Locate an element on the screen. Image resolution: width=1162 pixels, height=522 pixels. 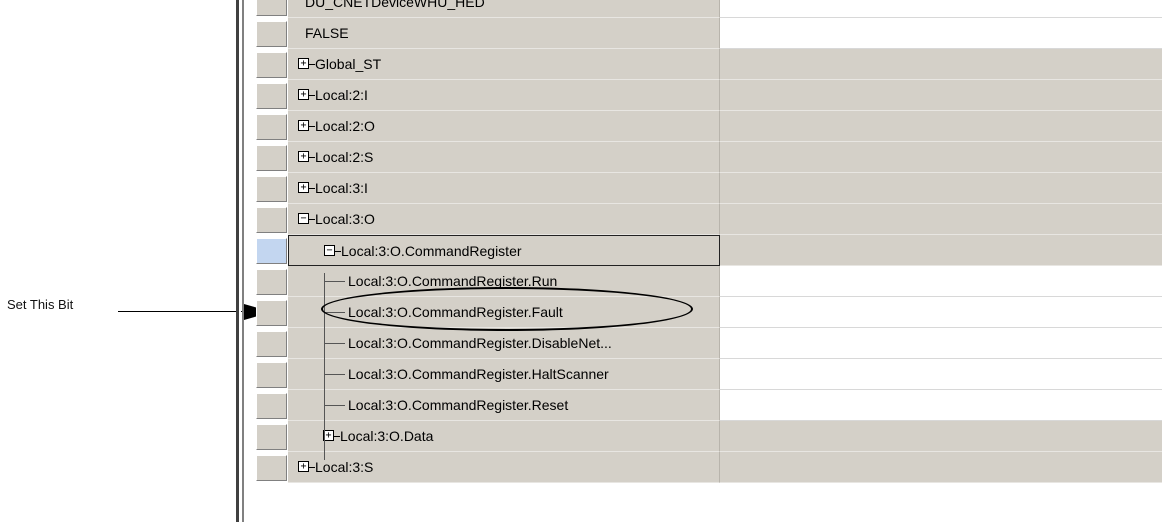
tag-name-label: DU_CNETDeviceWHU_HED is located at coordinates (395, 5).